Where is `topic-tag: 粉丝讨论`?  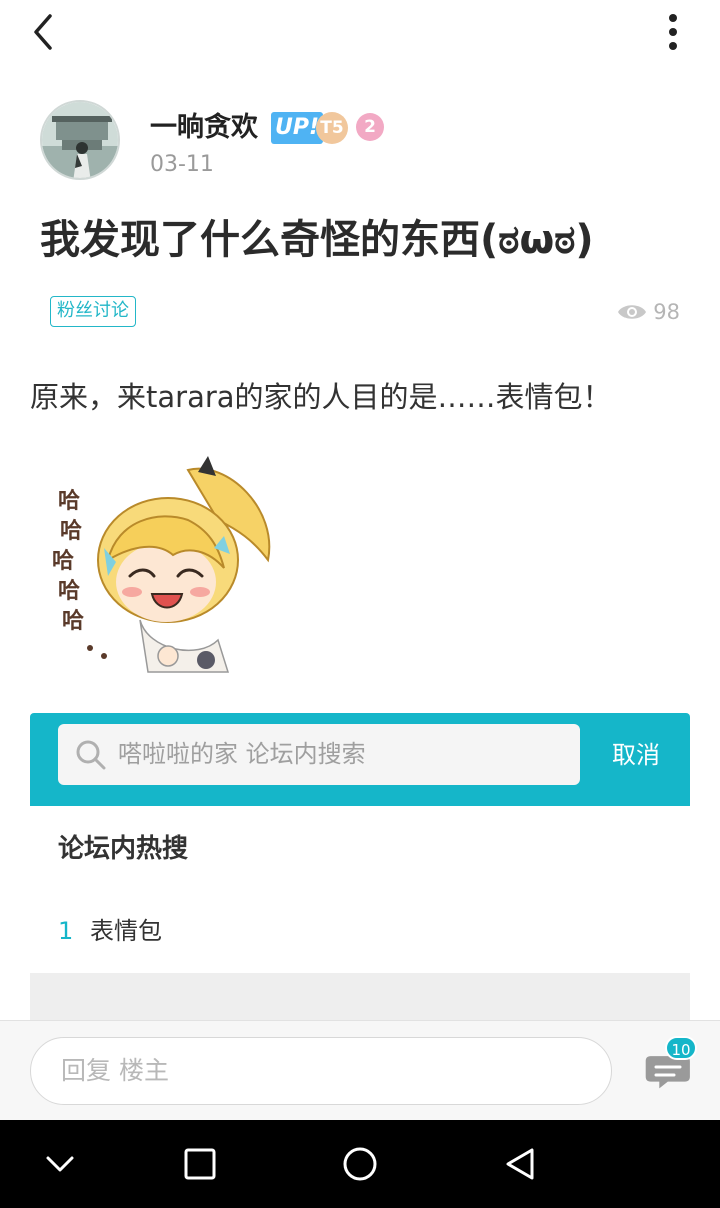 topic-tag: 粉丝讨论 is located at coordinates (93, 311).